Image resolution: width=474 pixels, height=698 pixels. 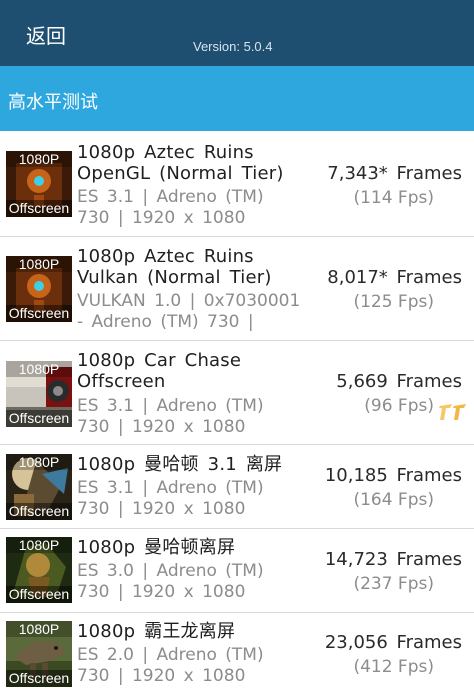 I want to click on fps-value: (125 Fps), so click(x=393, y=302).